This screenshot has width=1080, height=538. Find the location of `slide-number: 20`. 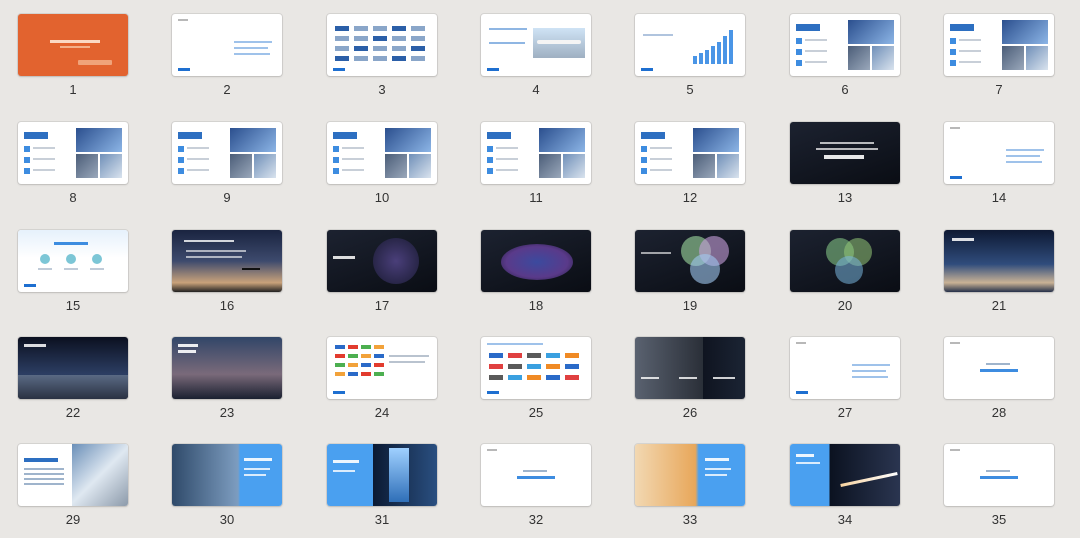

slide-number: 20 is located at coordinates (845, 305).